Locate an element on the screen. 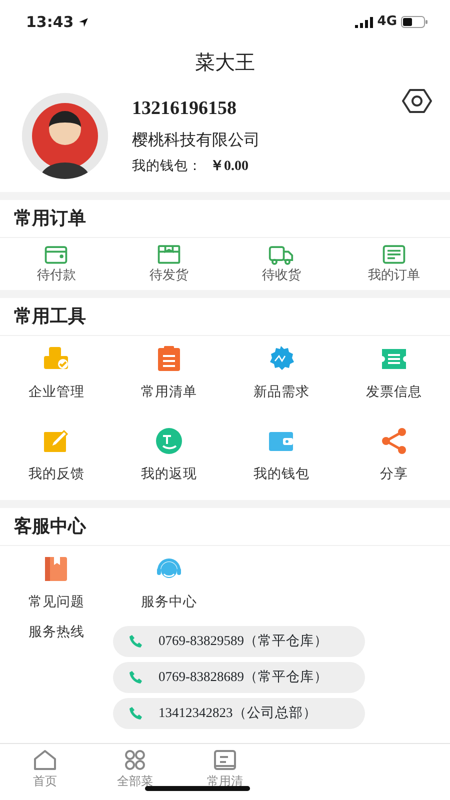 The width and height of the screenshot is (450, 800). tool-button: 发票信息 is located at coordinates (394, 377).